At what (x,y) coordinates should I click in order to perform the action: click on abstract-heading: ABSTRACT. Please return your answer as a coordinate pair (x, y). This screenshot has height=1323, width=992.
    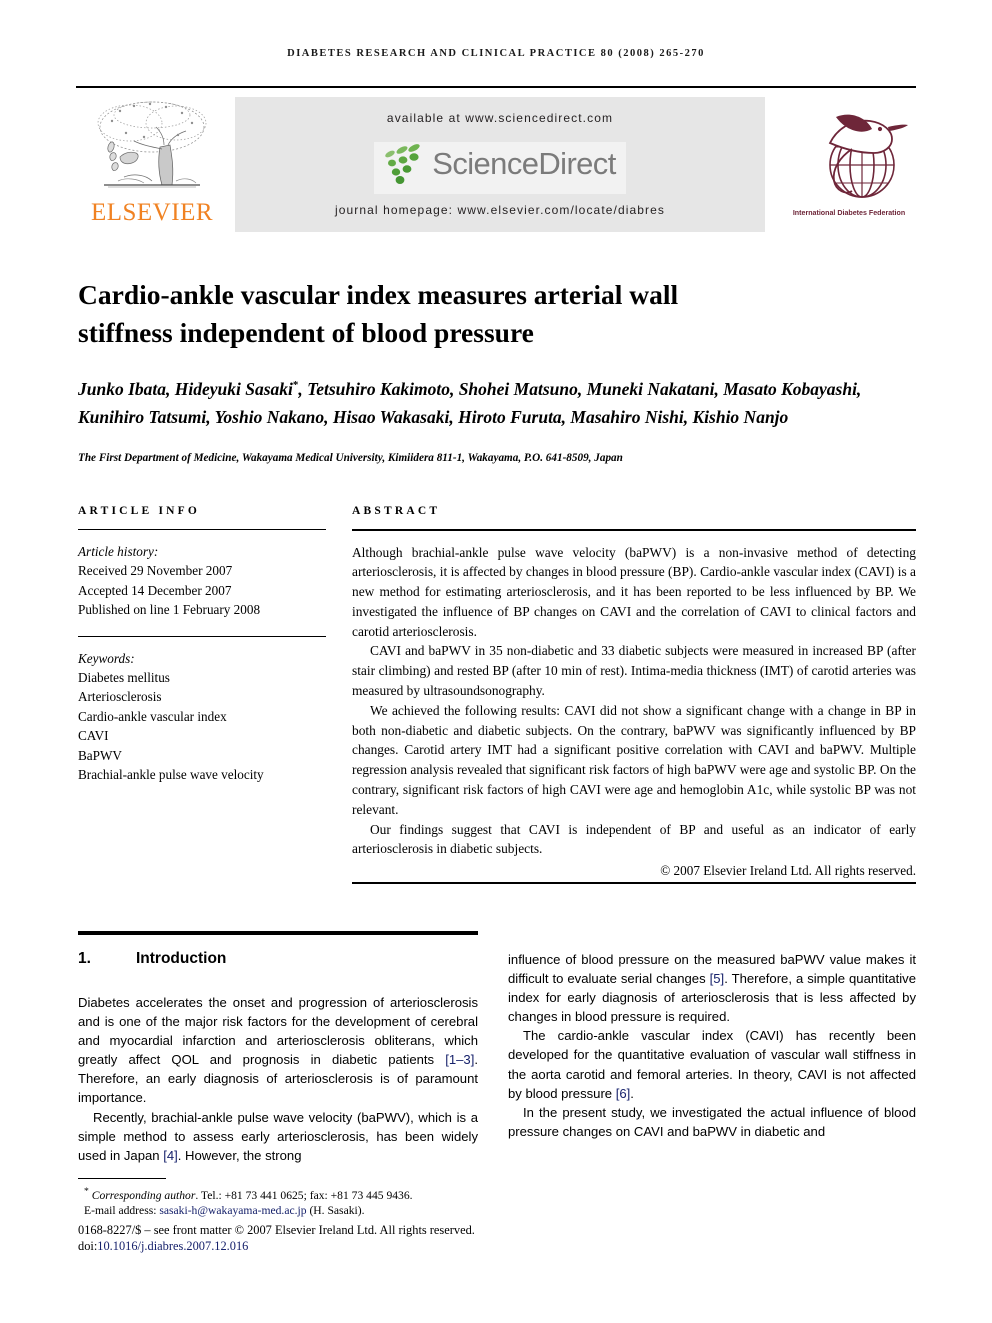
    Looking at the image, I should click on (396, 511).